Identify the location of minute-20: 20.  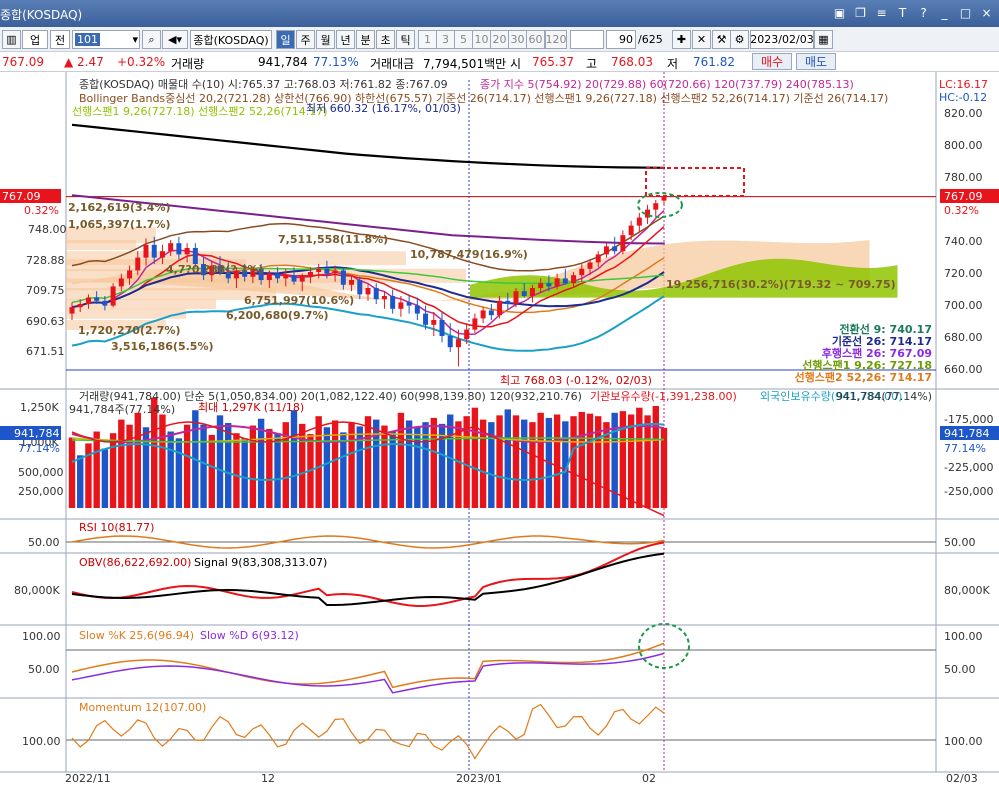
(499, 39).